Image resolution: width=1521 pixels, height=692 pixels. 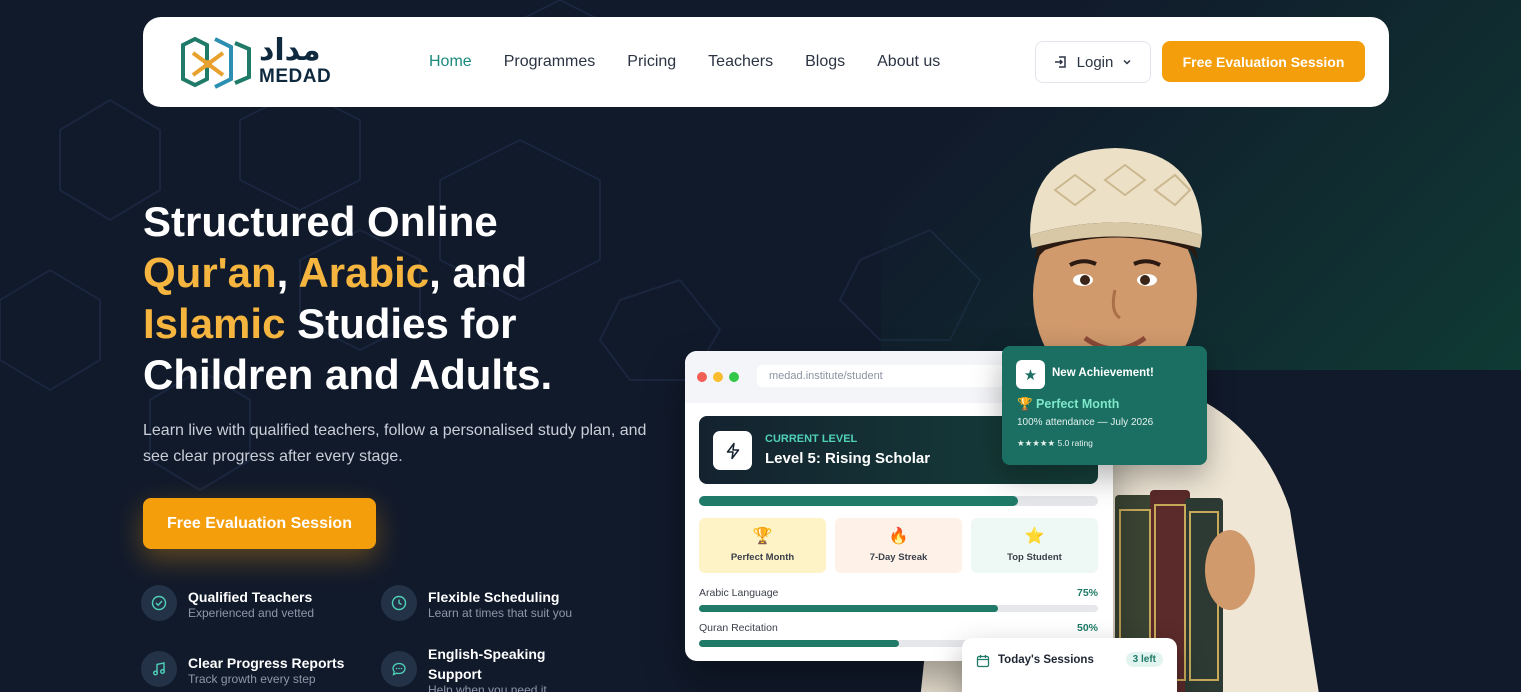 What do you see at coordinates (734, 377) in the screenshot?
I see `window-maximize-dot` at bounding box center [734, 377].